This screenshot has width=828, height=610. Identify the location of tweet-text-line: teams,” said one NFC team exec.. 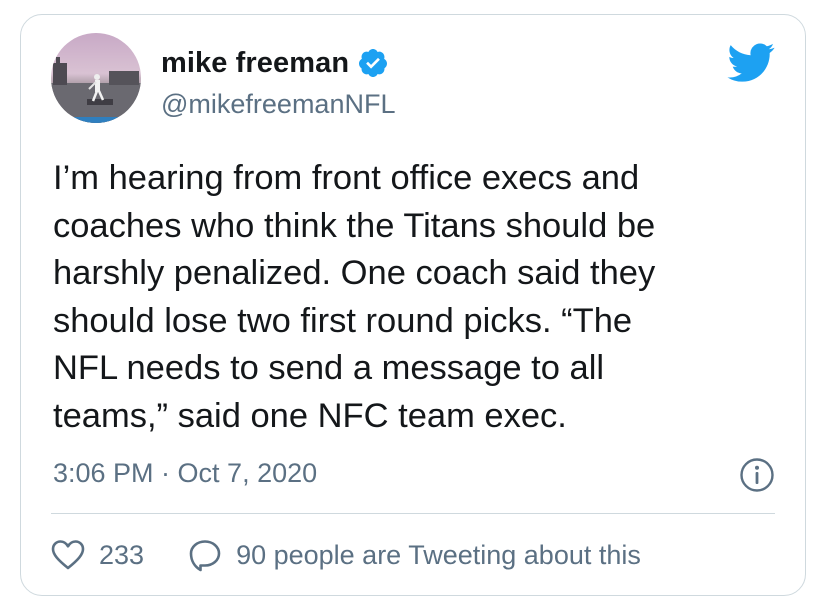
(310, 415).